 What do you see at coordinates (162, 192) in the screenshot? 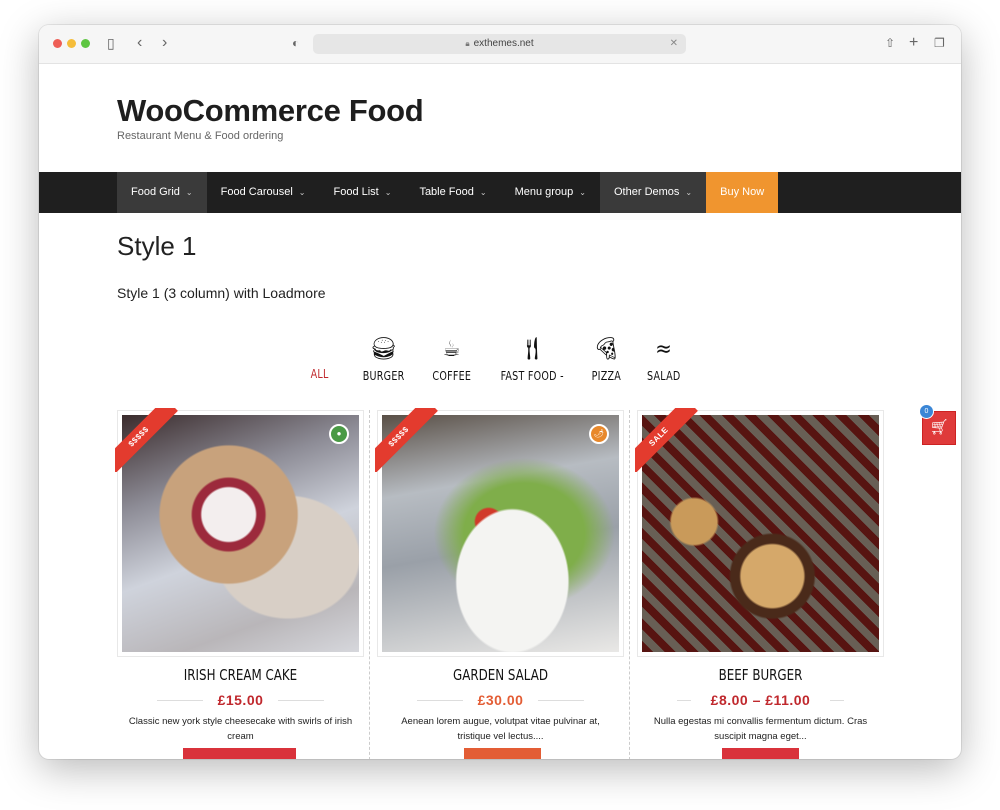
I see `nav-item-food-grid: Food Grid ⌄` at bounding box center [162, 192].